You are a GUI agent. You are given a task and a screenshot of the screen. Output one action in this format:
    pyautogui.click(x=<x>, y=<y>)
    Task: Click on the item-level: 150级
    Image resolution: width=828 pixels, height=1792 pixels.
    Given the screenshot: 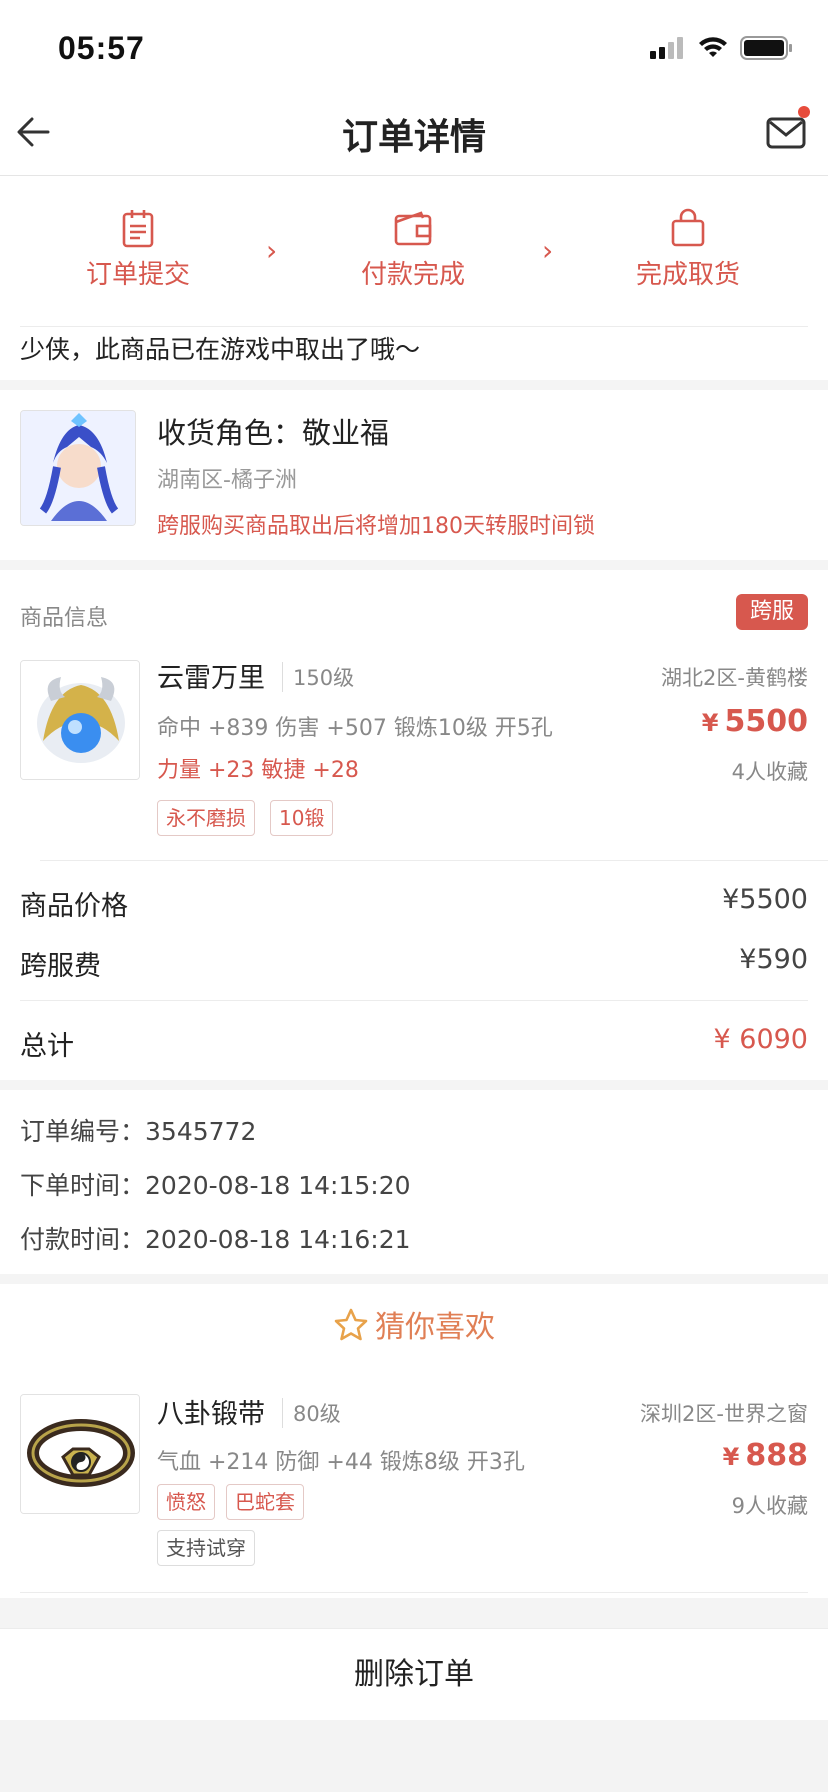 What is the action you would take?
    pyautogui.click(x=318, y=677)
    